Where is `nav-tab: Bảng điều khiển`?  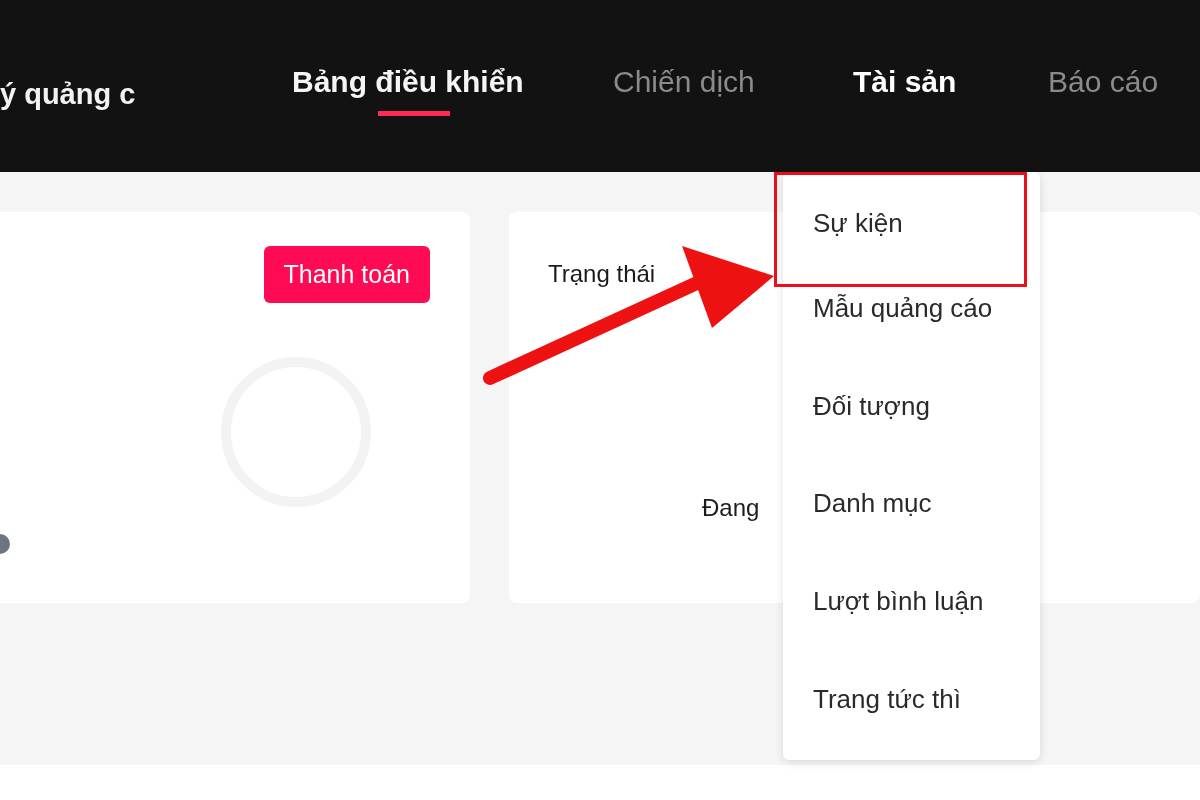
nav-tab: Bảng điều khiển is located at coordinates (408, 91).